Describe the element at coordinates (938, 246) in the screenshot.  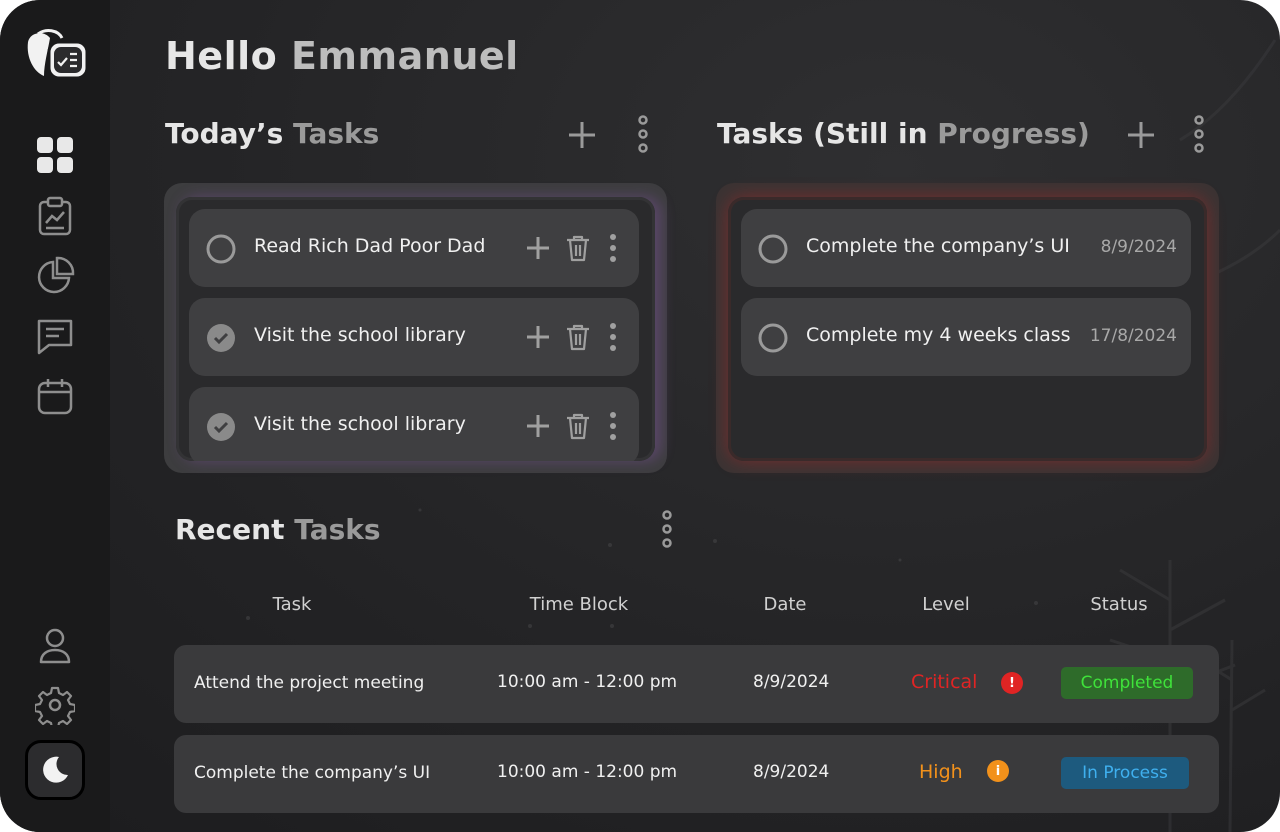
I see `task-label: Complete the company’s UI` at that location.